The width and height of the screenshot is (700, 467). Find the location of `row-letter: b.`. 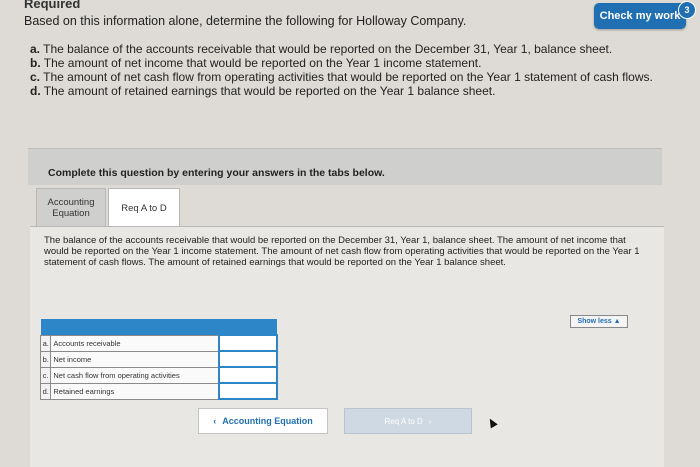

row-letter: b. is located at coordinates (45, 359).